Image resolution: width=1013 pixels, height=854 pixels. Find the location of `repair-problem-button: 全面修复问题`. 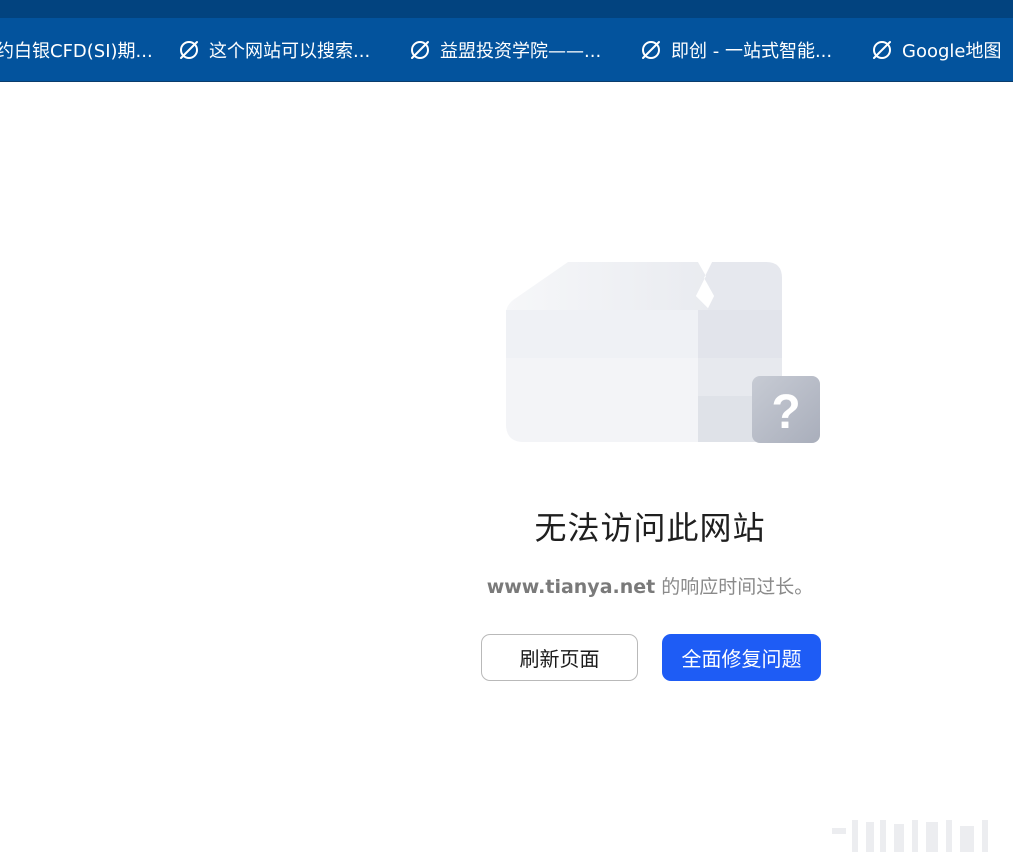

repair-problem-button: 全面修复问题 is located at coordinates (741, 657).